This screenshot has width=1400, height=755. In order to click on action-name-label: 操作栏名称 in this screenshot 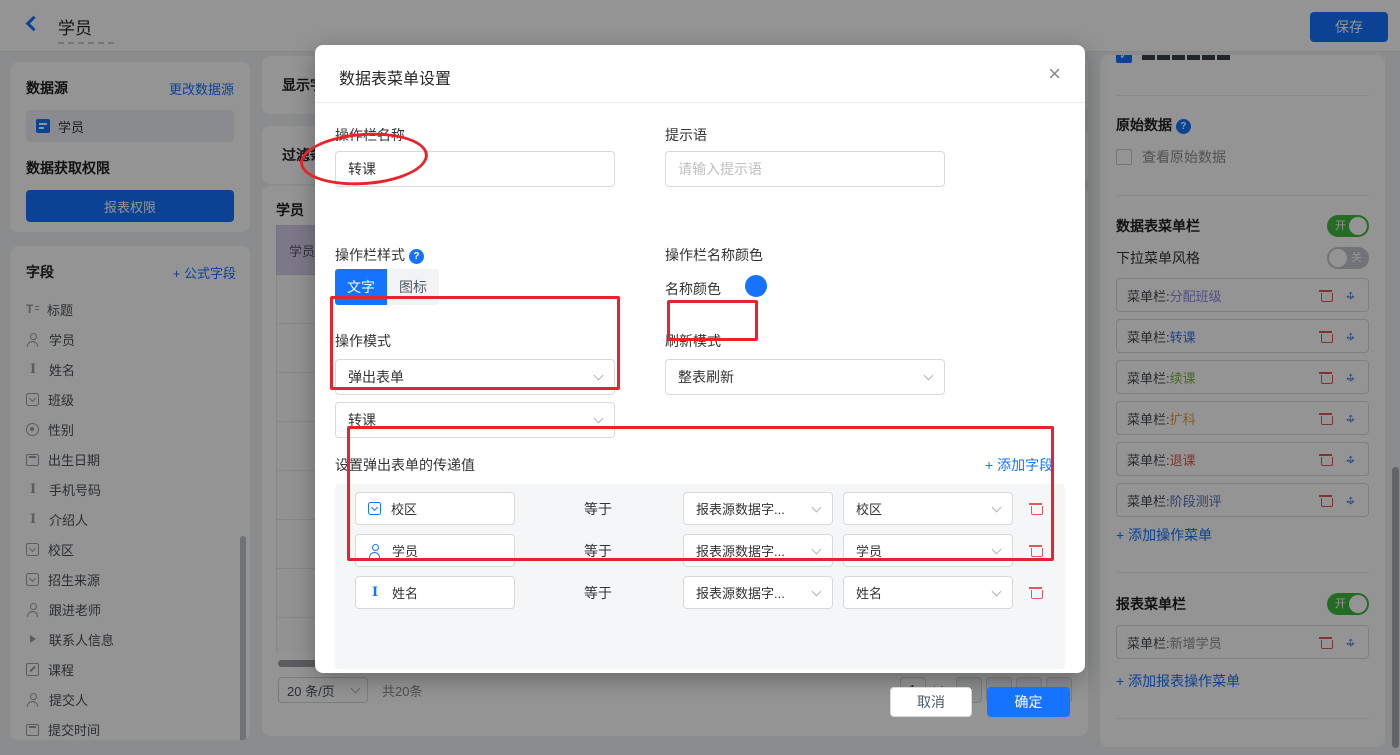, I will do `click(370, 135)`.